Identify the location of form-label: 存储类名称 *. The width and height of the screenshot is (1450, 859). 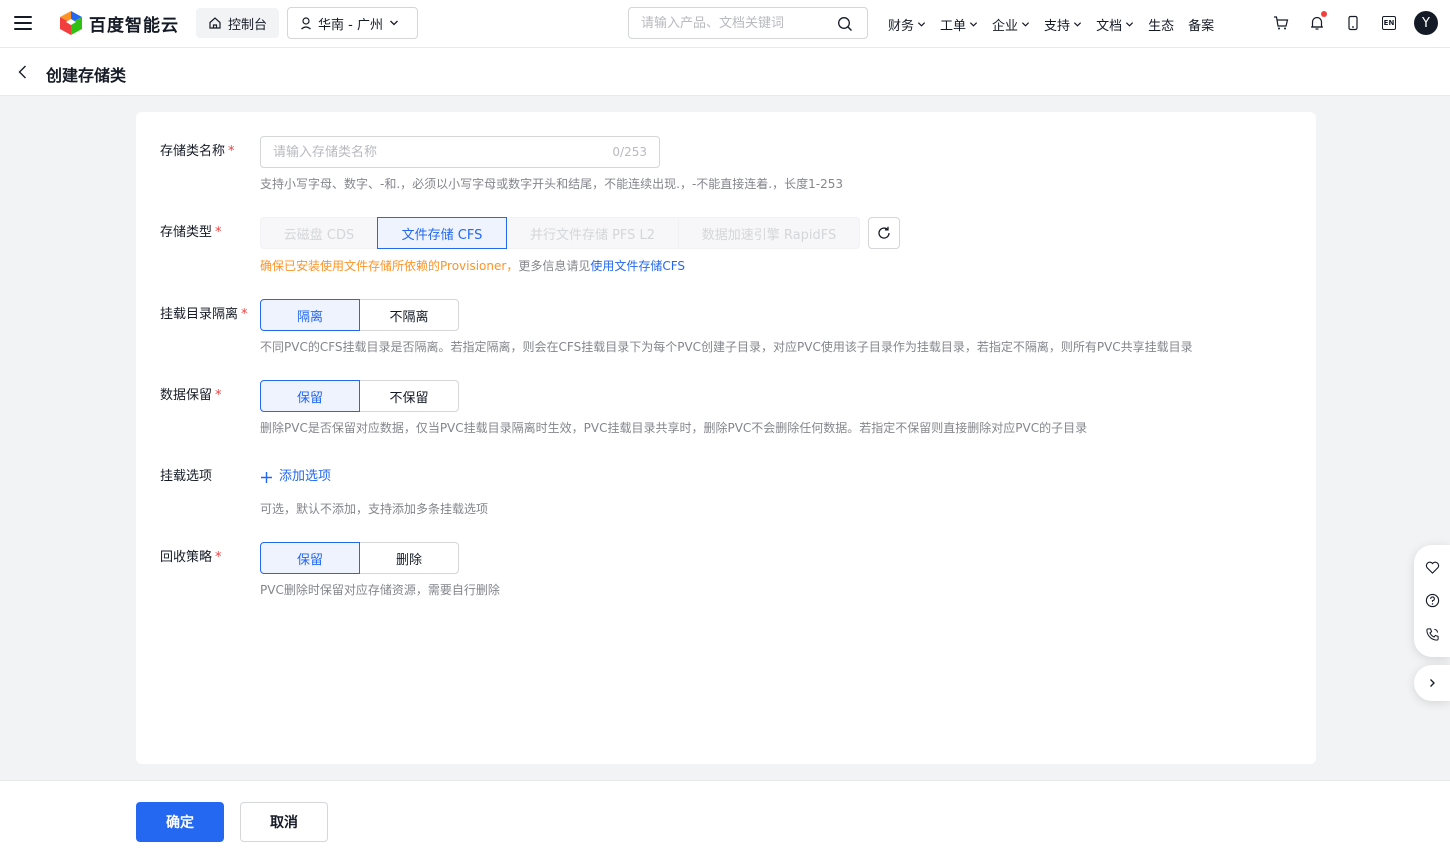
(197, 152).